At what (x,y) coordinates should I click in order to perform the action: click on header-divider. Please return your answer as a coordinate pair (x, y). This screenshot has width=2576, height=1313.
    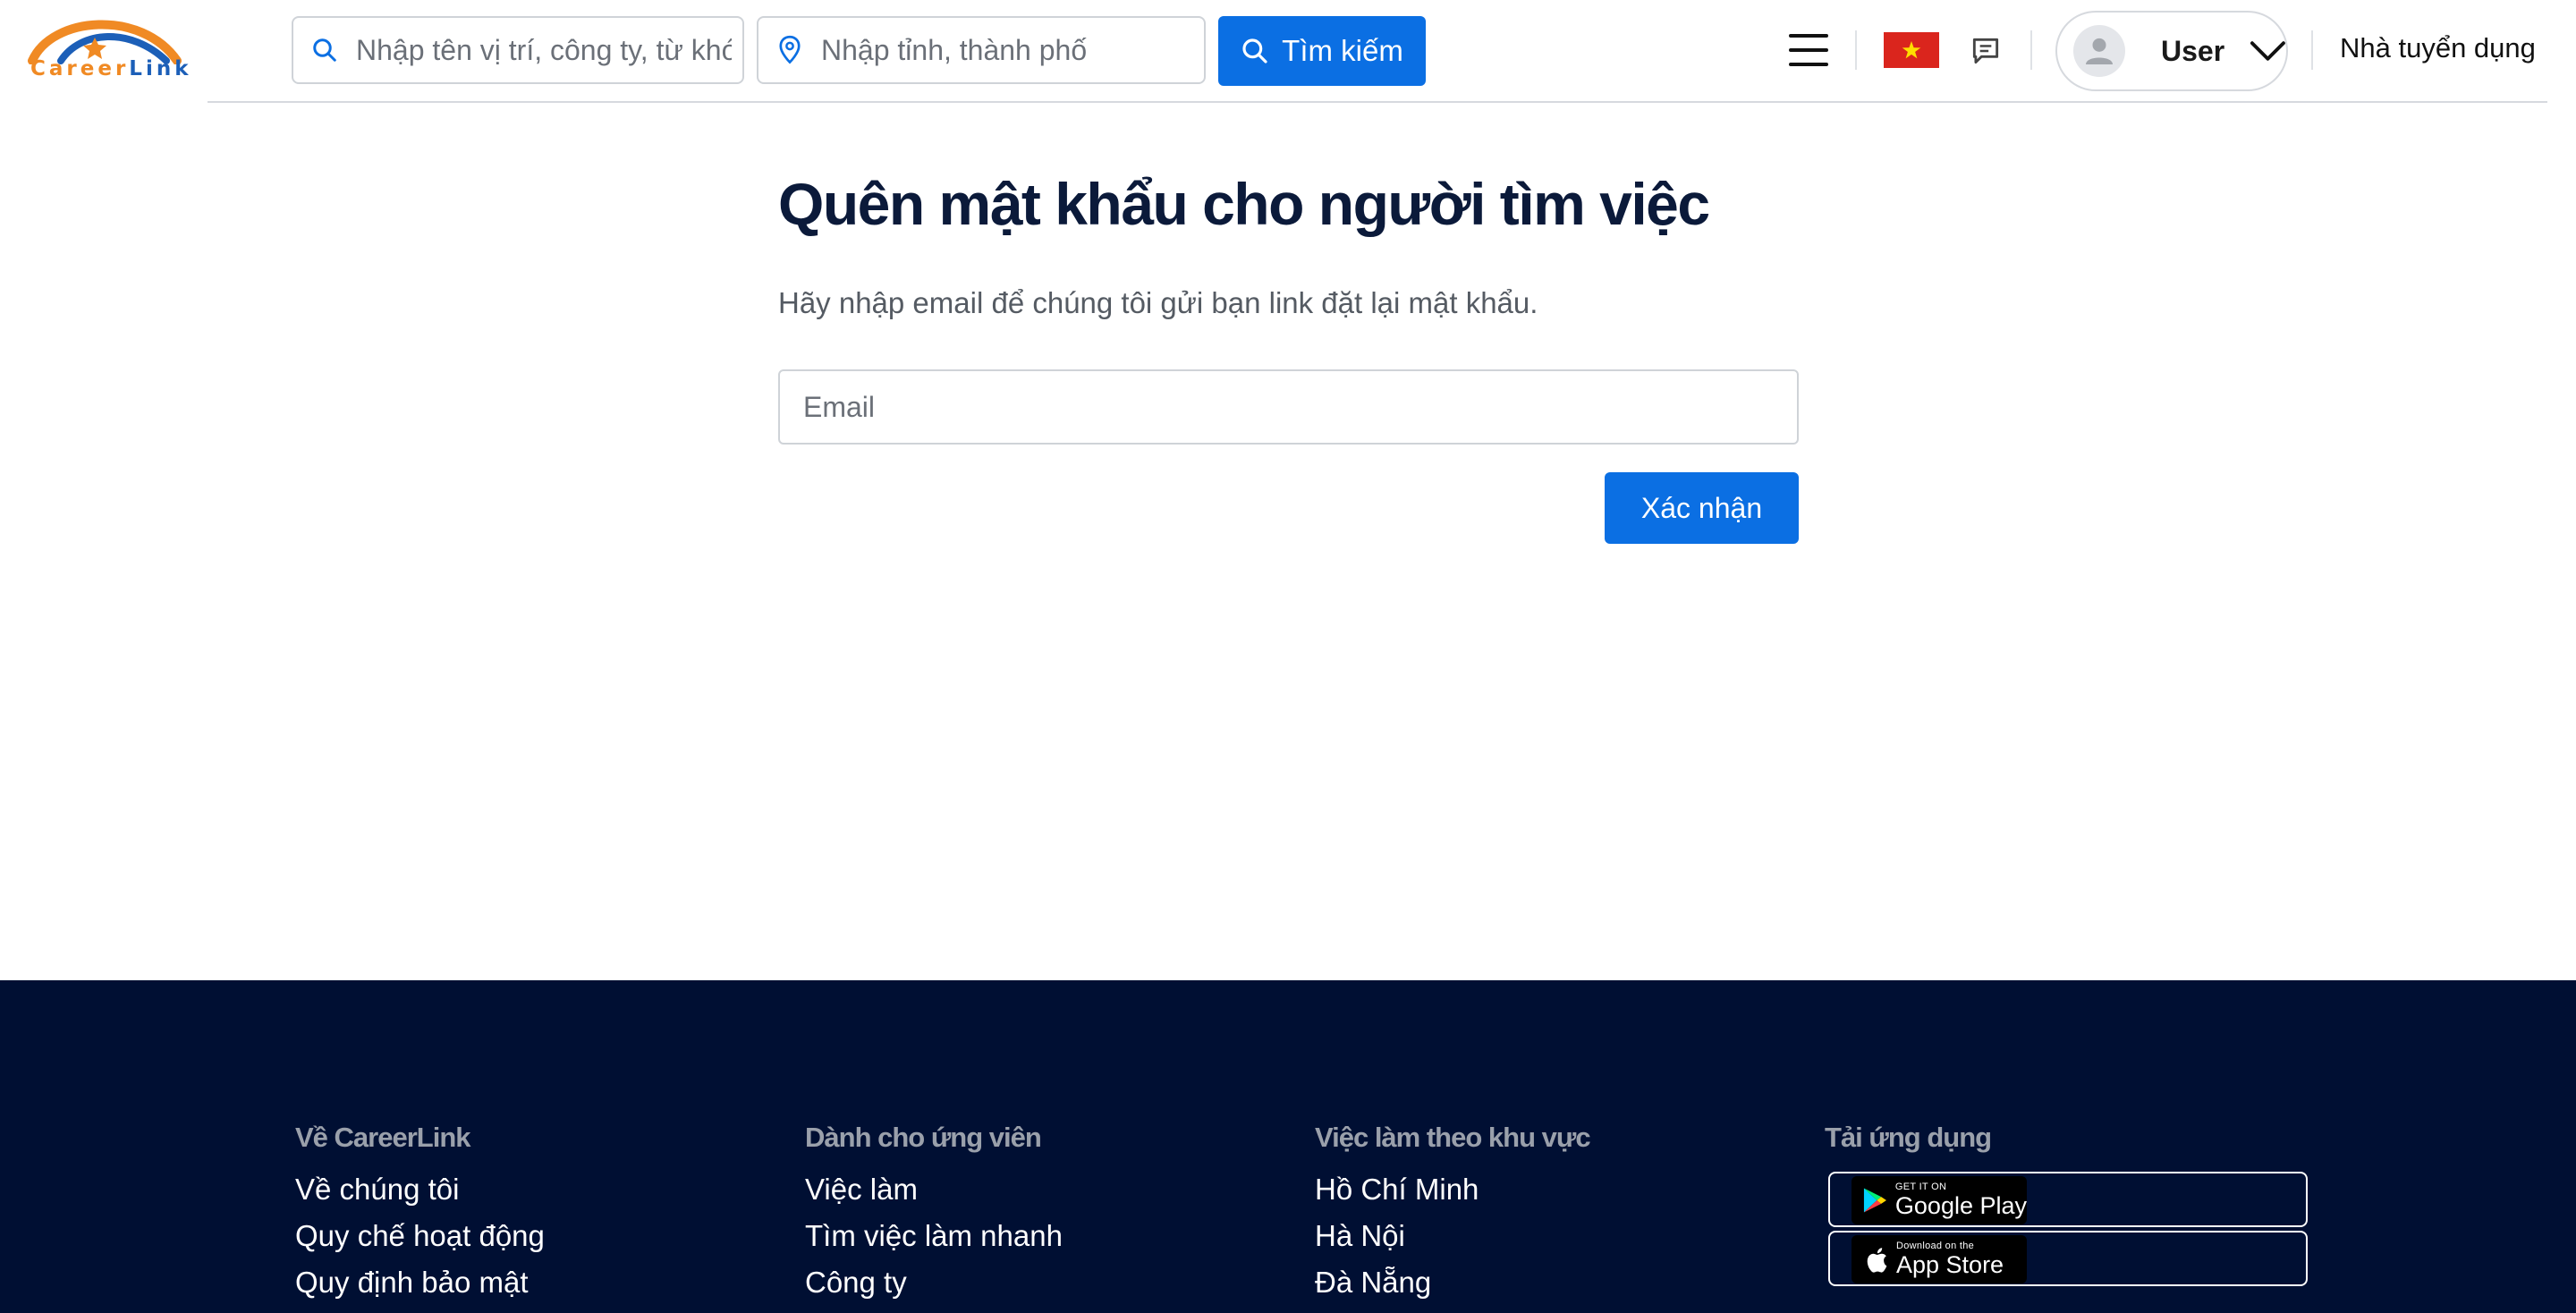
    Looking at the image, I should click on (1377, 102).